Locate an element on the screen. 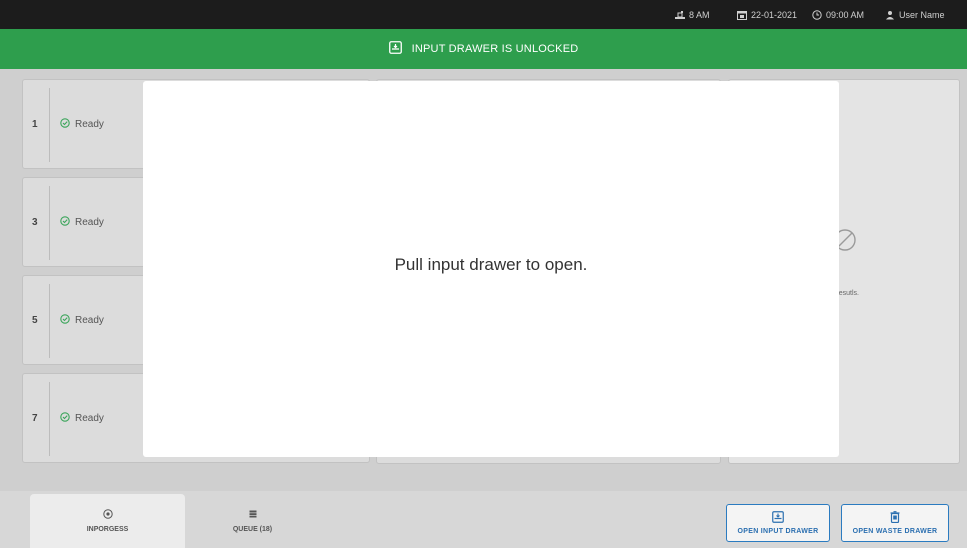  clock-icon is located at coordinates (817, 14).